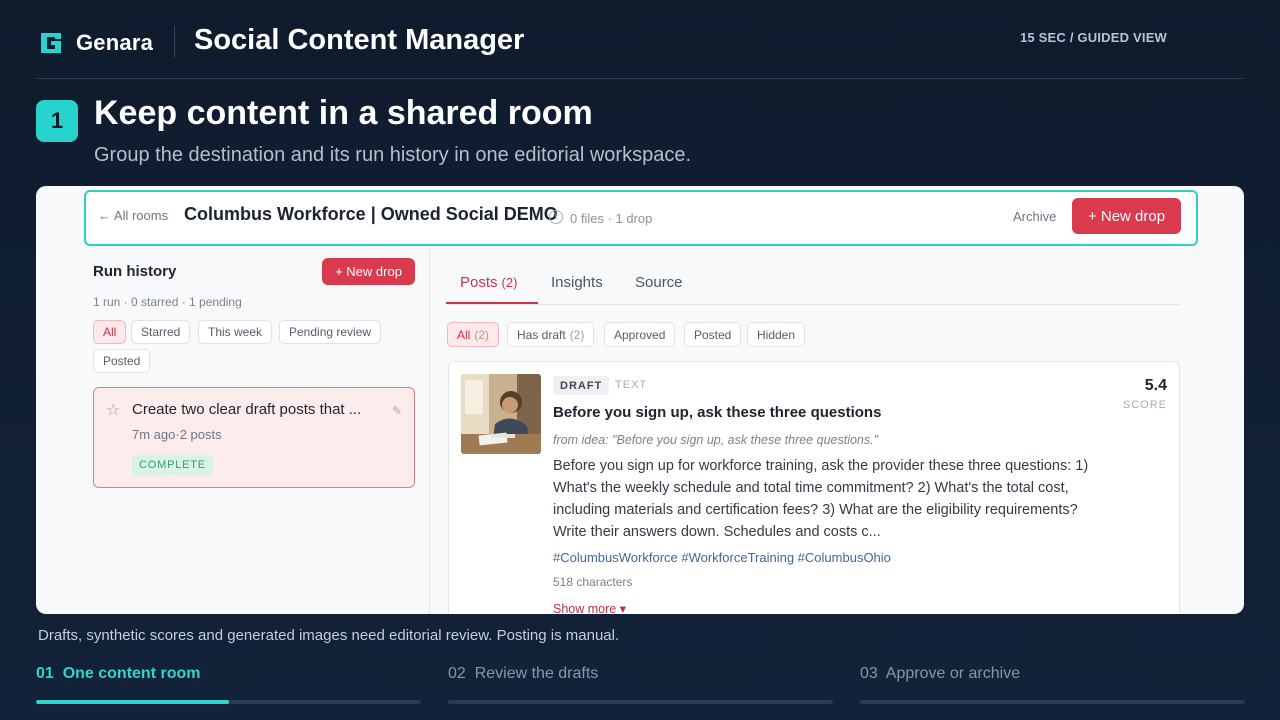 The height and width of the screenshot is (720, 1280). Describe the element at coordinates (541, 334) in the screenshot. I see `post-filter-has-draft-label: Has draft` at that location.